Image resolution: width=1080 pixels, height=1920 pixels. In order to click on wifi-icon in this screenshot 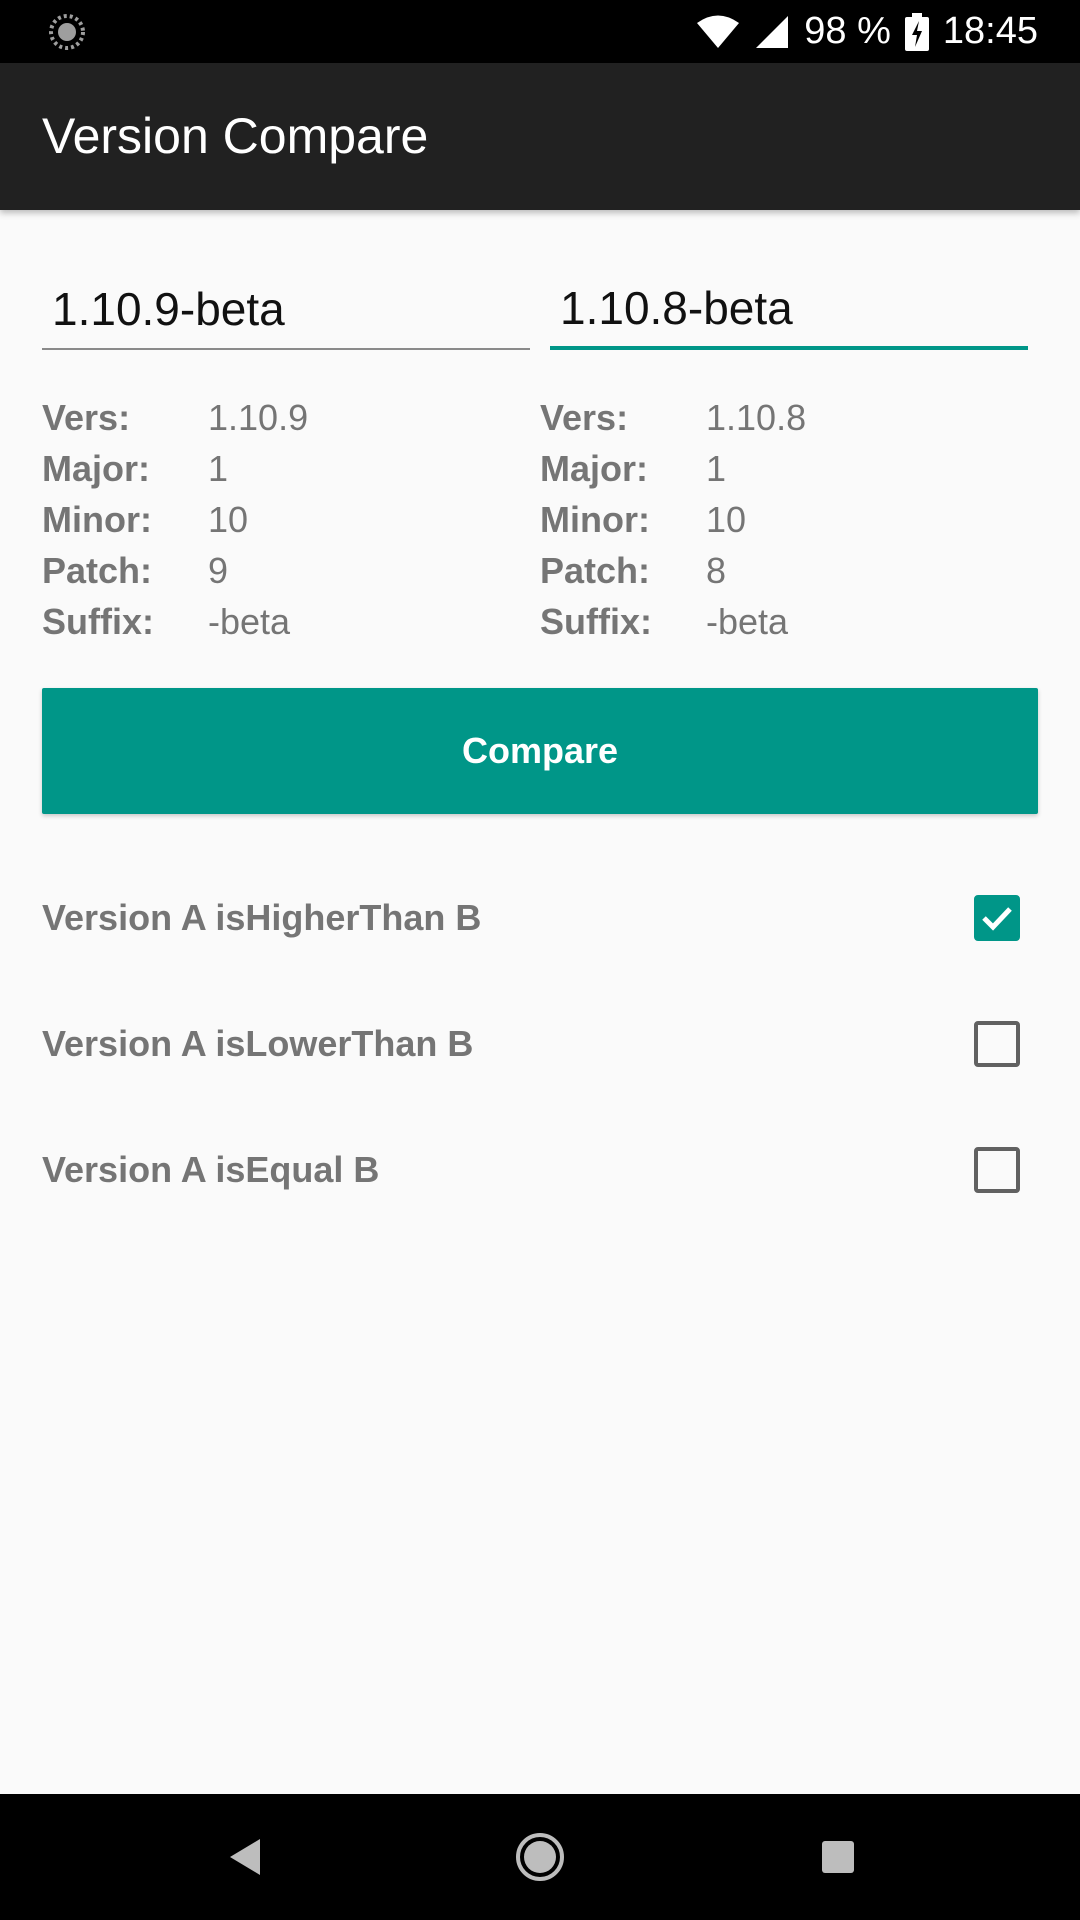, I will do `click(718, 31)`.